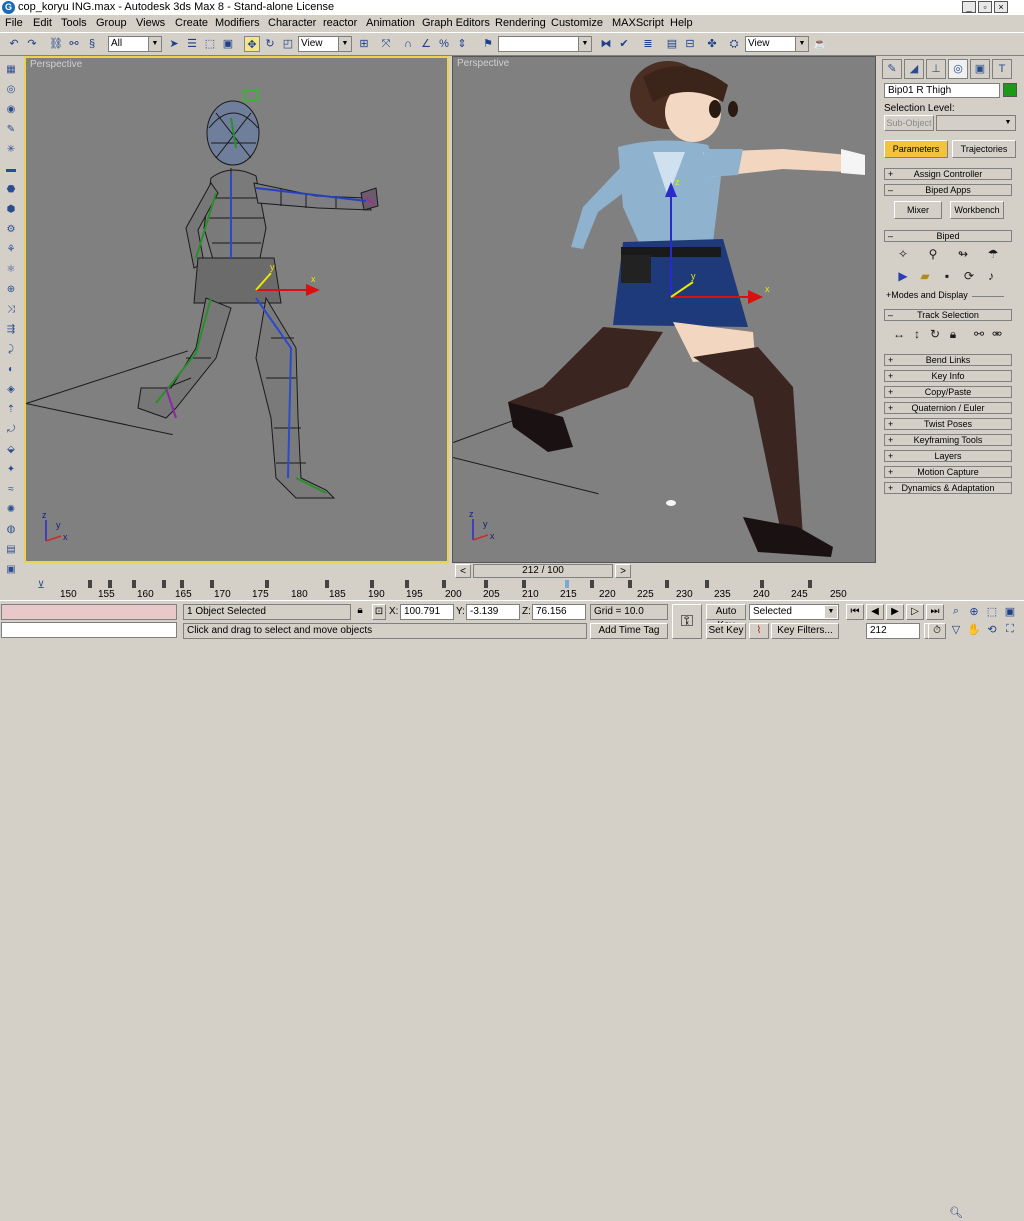 This screenshot has height=1221, width=1024. I want to click on redo-icon: ↷, so click(32, 44).